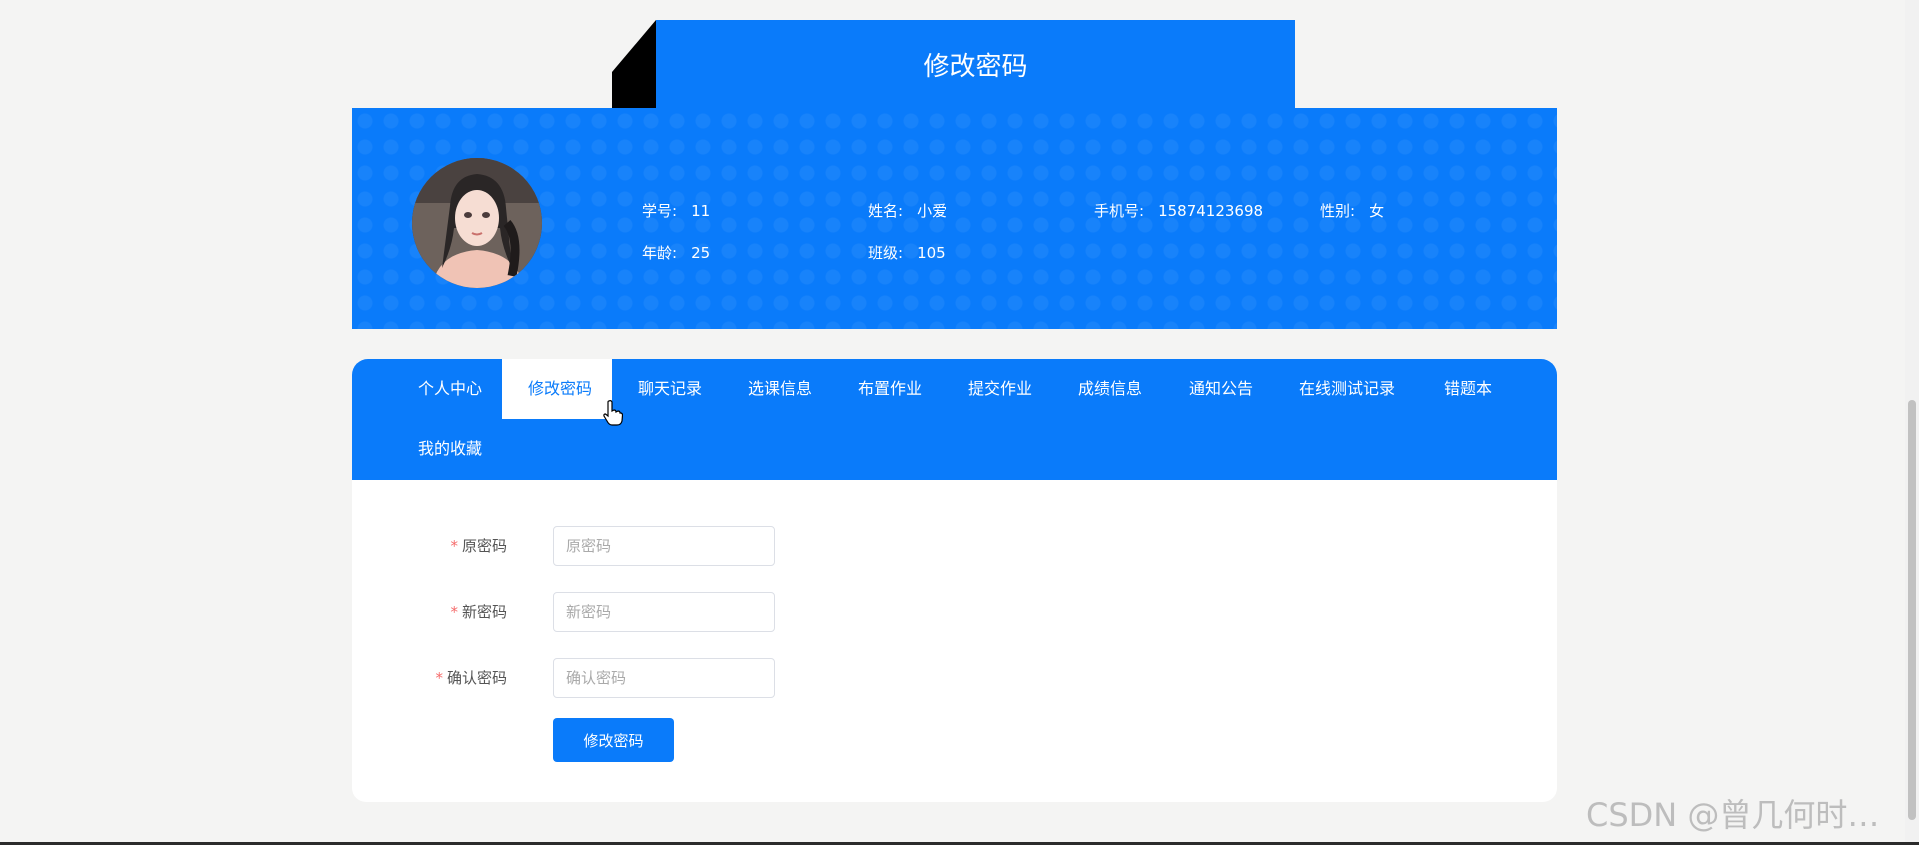 The image size is (1919, 845). I want to click on tab-course-selection: 选课信息, so click(780, 389).